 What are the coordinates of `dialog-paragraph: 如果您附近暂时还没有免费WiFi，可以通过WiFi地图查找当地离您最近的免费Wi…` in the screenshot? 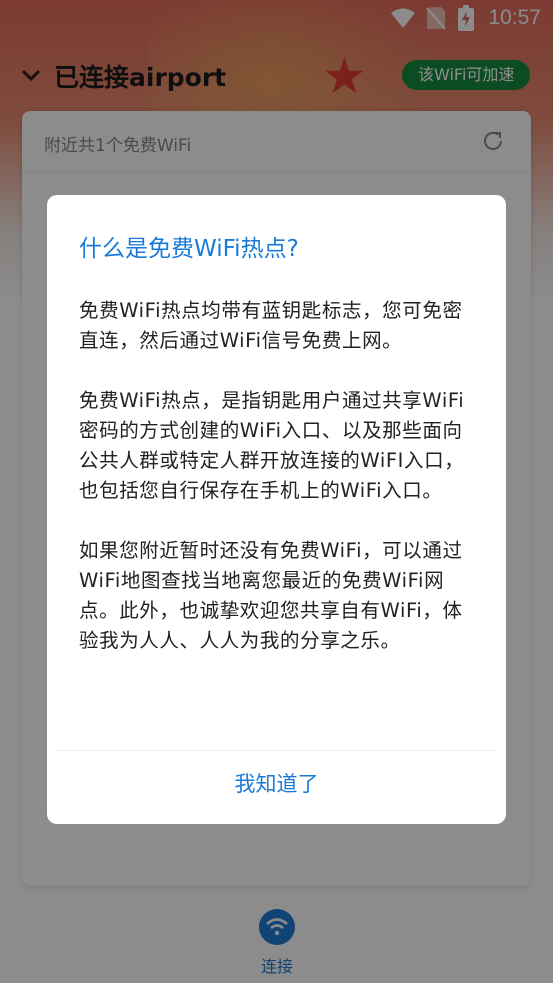 It's located at (271, 595).